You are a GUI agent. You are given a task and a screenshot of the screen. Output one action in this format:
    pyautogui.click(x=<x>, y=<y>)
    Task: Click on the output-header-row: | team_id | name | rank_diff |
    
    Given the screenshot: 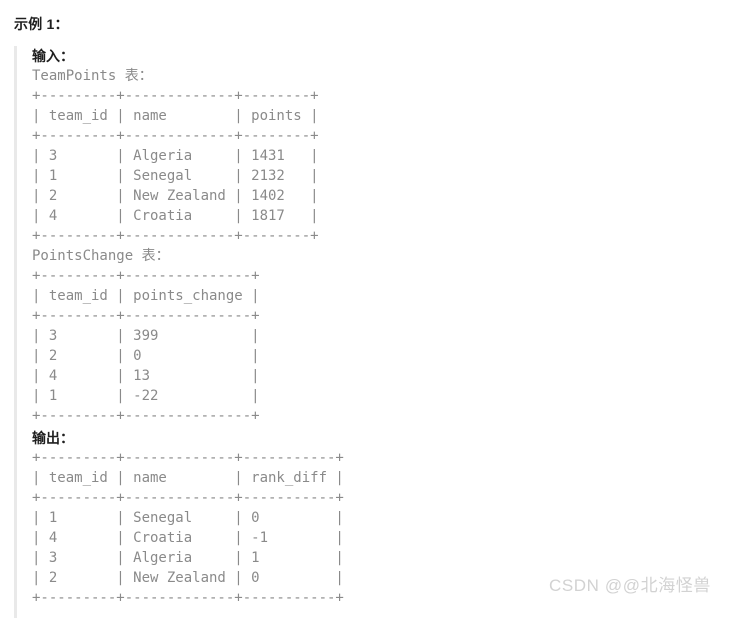 What is the action you would take?
    pyautogui.click(x=188, y=478)
    